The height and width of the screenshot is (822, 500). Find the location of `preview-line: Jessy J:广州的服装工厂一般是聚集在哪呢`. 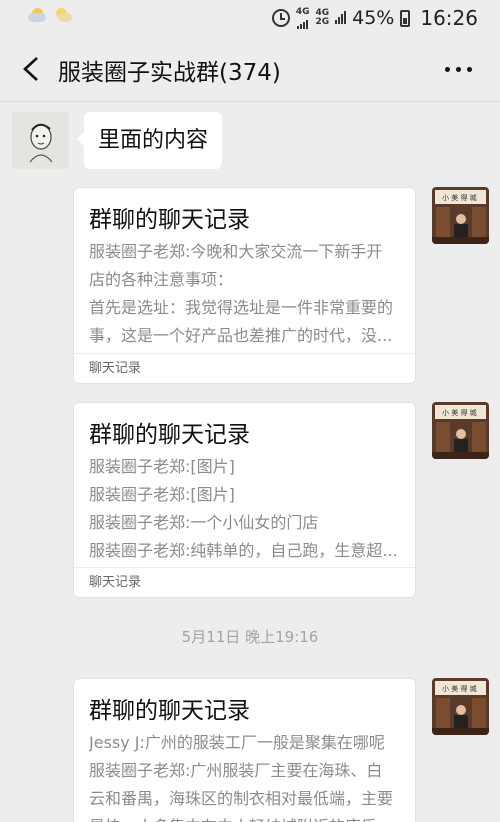

preview-line: Jessy J:广州的服装工厂一般是聚集在哪呢 is located at coordinates (237, 742).